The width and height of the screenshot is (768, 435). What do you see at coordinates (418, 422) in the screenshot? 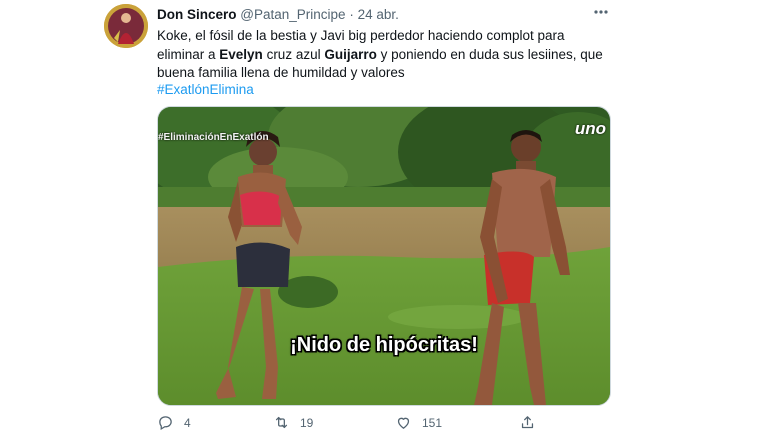
I see `like-button: 151` at bounding box center [418, 422].